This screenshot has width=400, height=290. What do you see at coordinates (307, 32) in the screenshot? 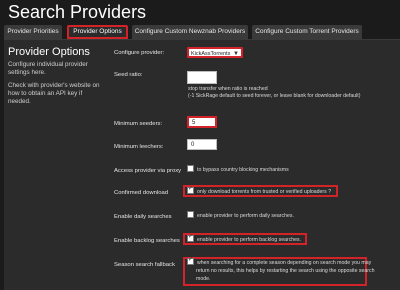
I see `tab-custom-torrent: Configure Custom Torrent Providers` at bounding box center [307, 32].